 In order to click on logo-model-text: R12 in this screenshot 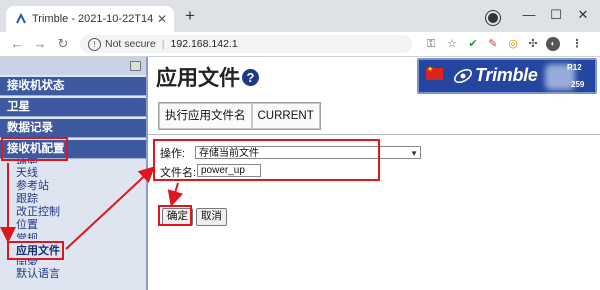, I will do `click(574, 67)`.